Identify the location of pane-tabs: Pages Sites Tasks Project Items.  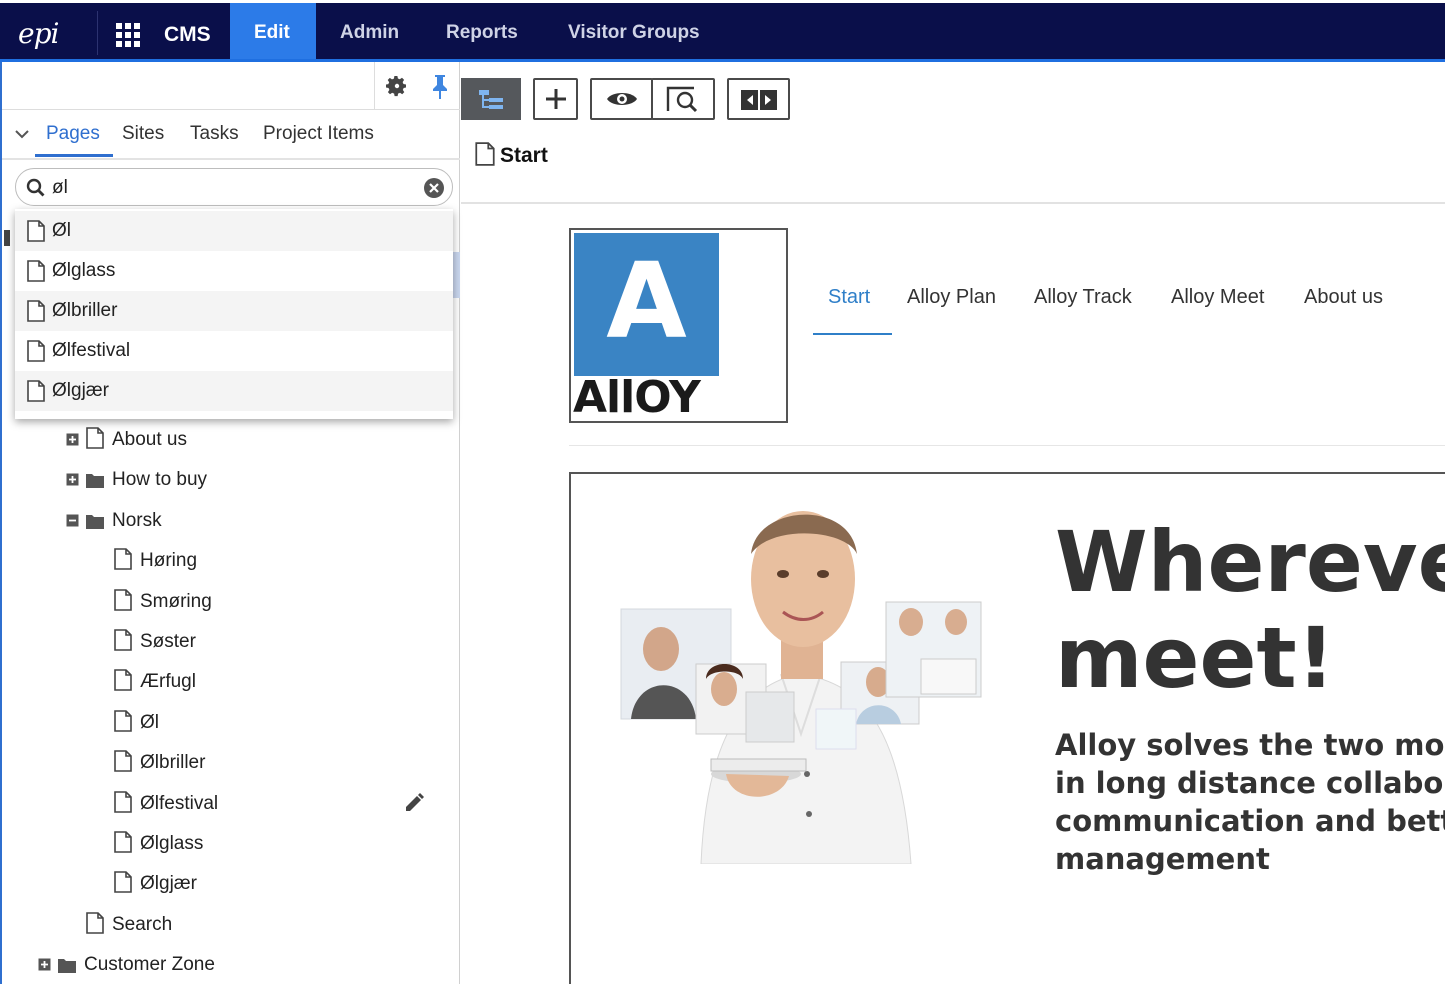
(231, 135).